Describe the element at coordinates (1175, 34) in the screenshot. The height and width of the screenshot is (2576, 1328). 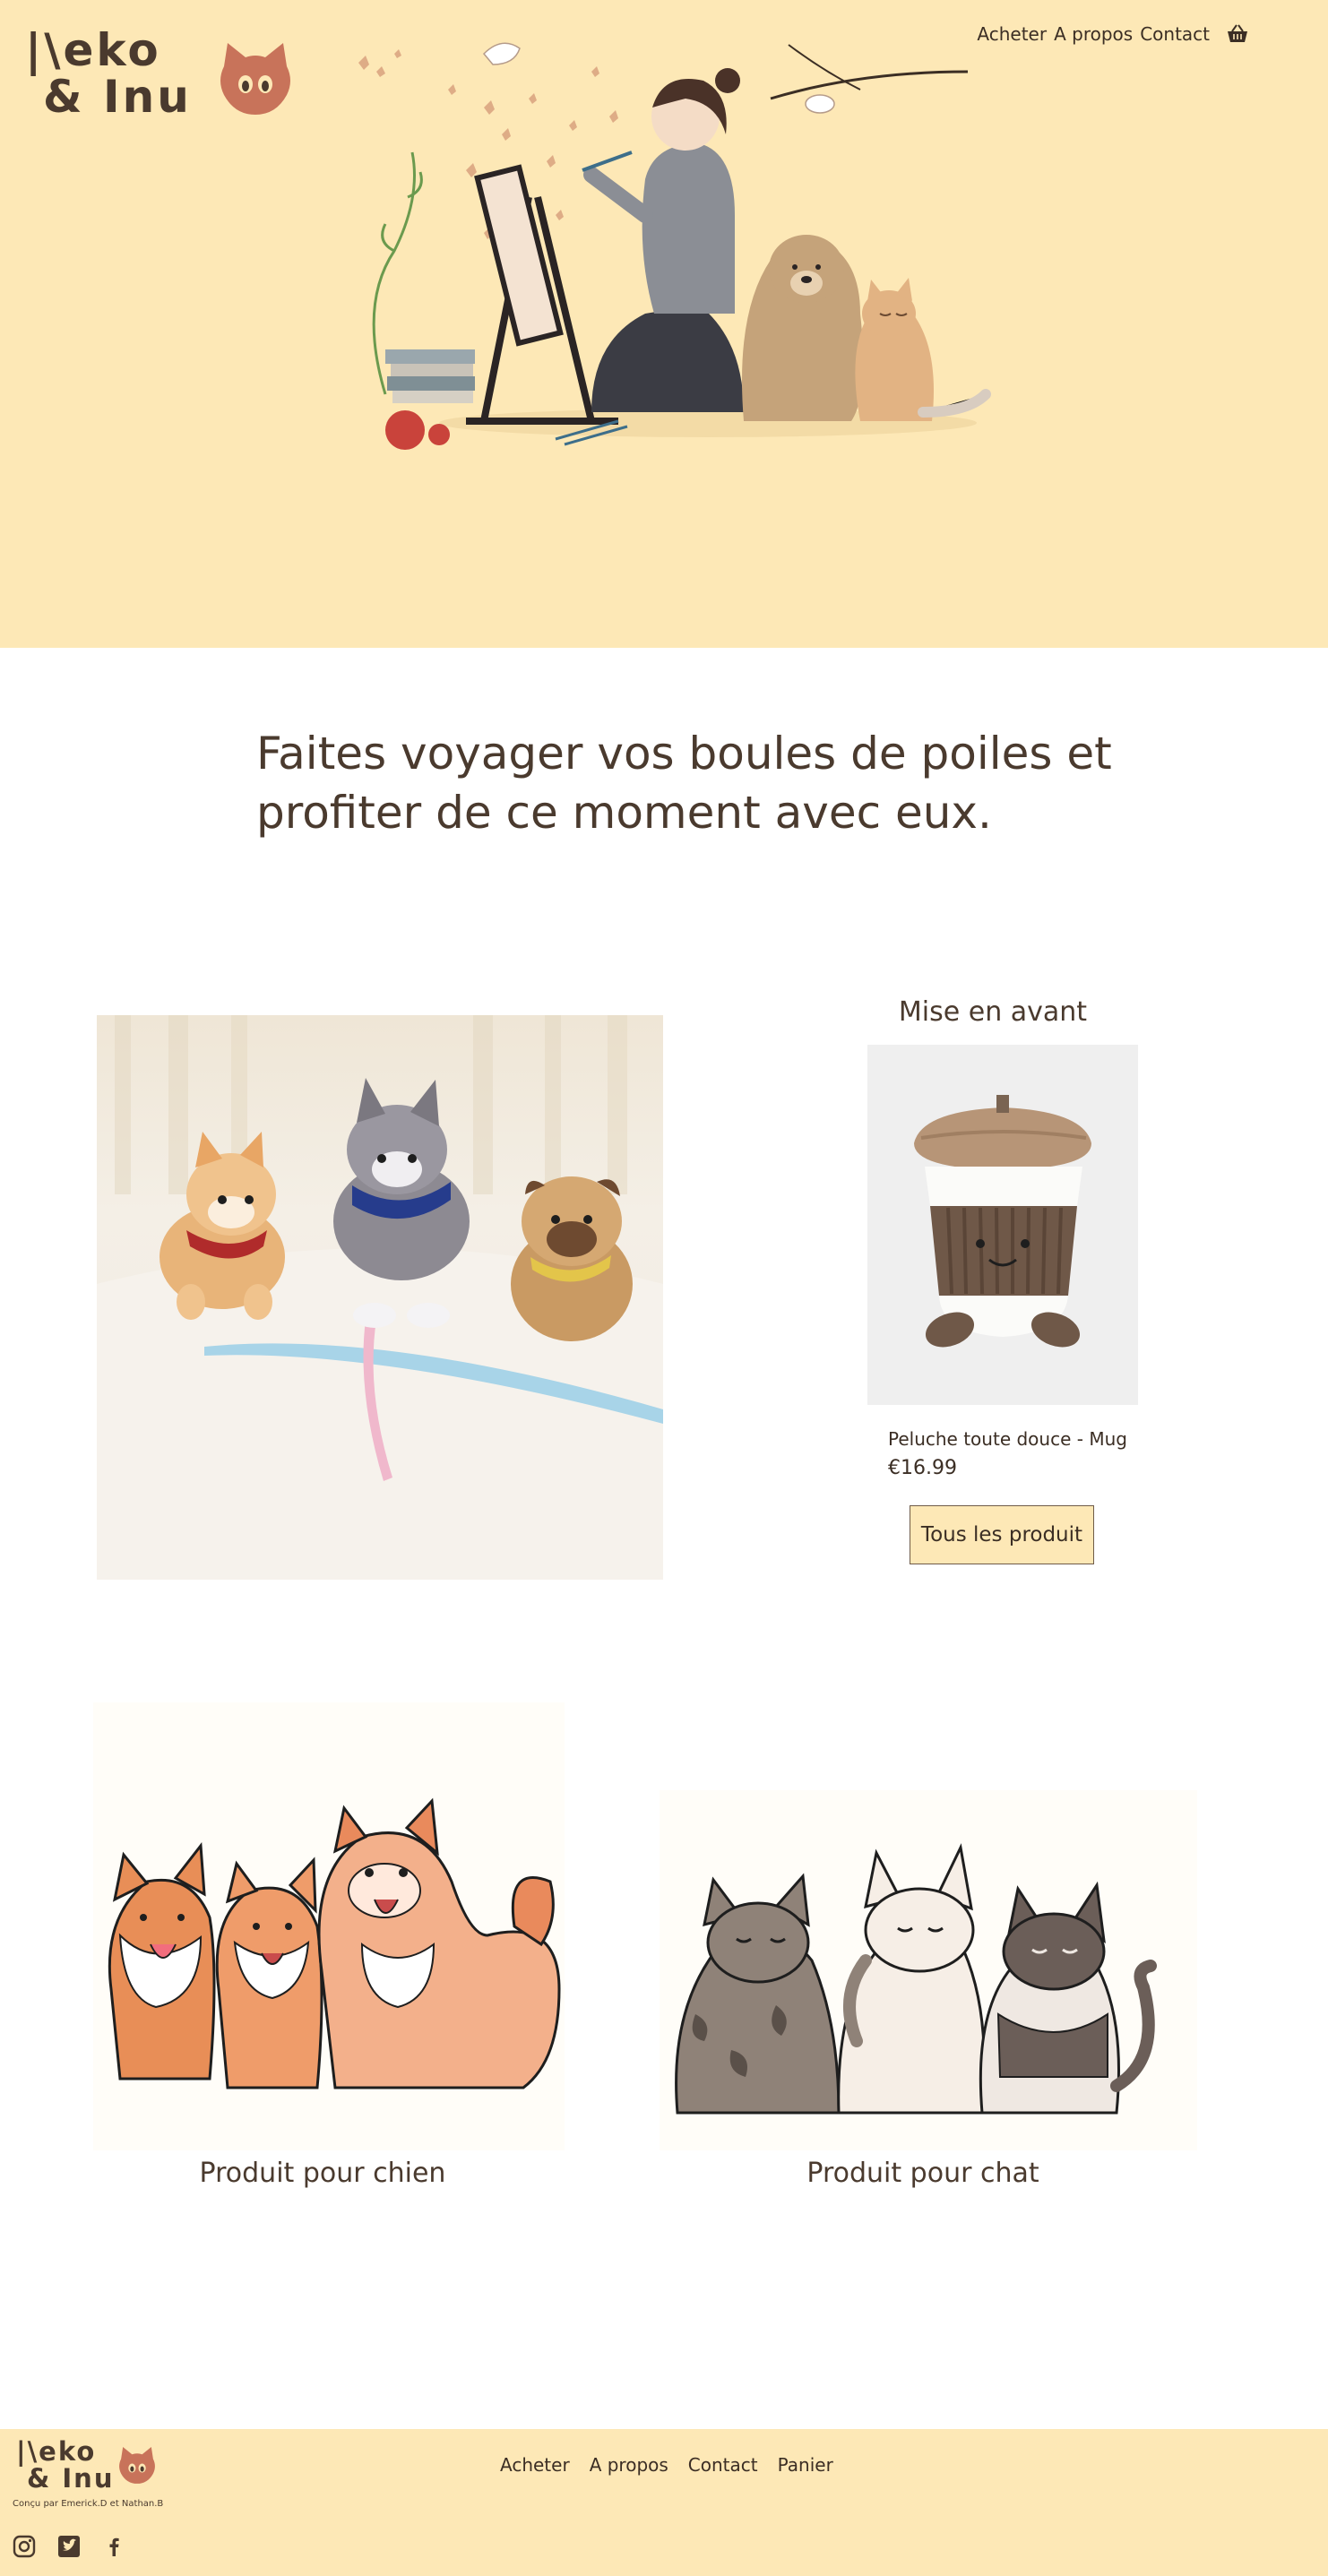
I see `nav-contact: Contact` at that location.